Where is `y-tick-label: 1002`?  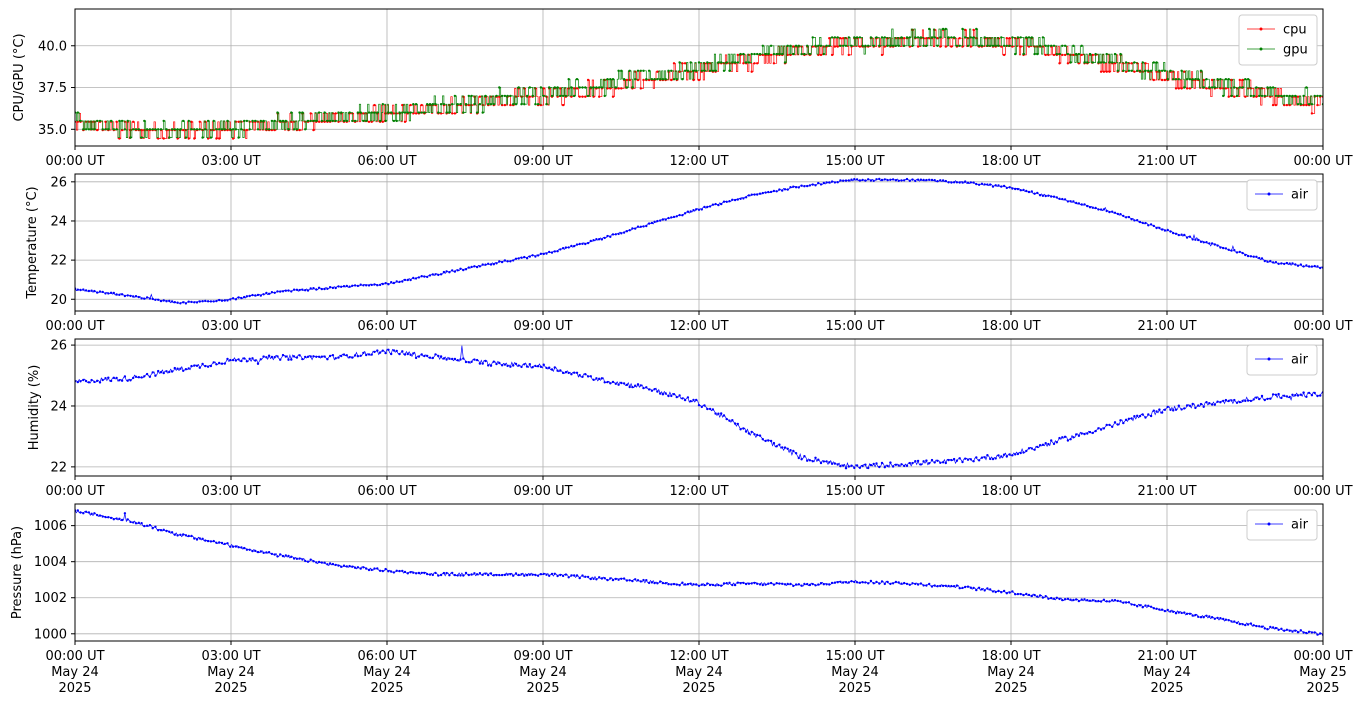 y-tick-label: 1002 is located at coordinates (50, 598).